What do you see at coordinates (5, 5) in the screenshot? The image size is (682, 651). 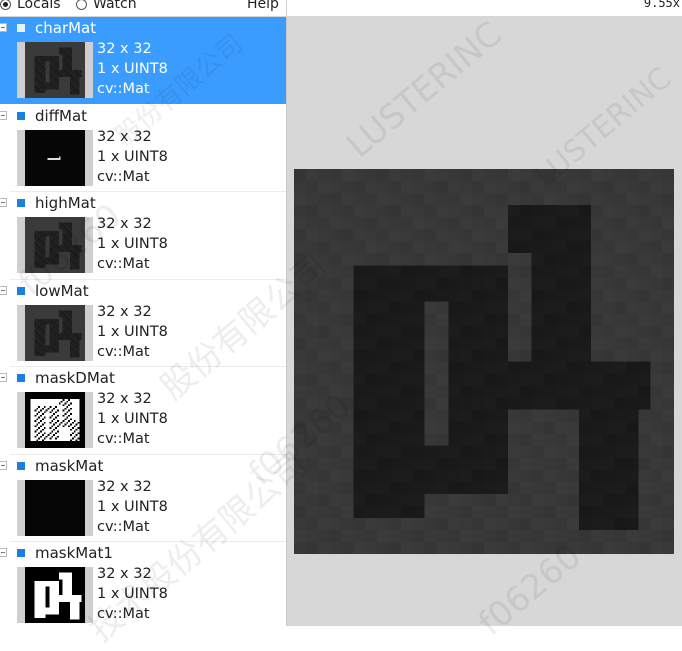 I see `radio-selected-icon` at bounding box center [5, 5].